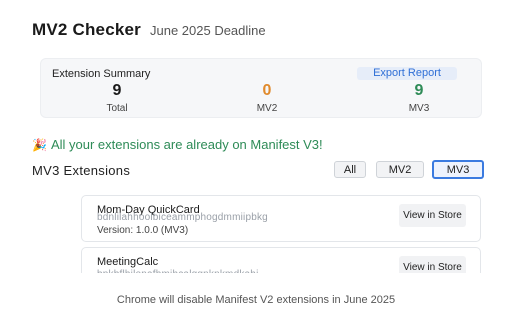 This screenshot has width=512, height=320. What do you see at coordinates (350, 169) in the screenshot?
I see `filter-all-button: All` at bounding box center [350, 169].